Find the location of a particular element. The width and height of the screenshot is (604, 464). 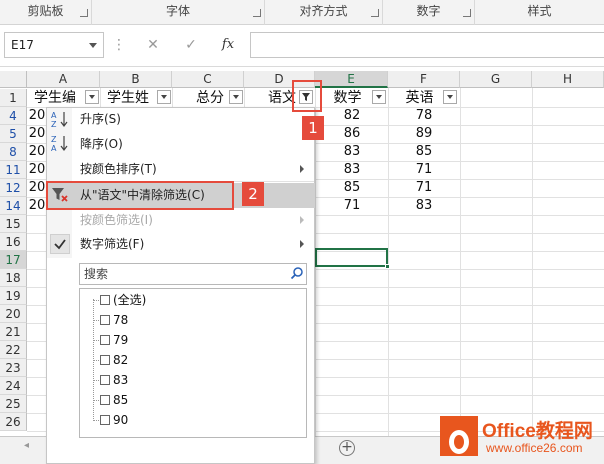

header-cell-math: 数学 is located at coordinates (344, 98).